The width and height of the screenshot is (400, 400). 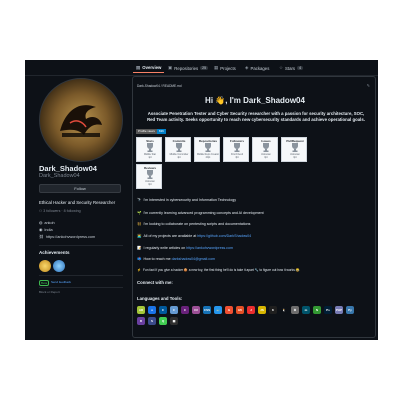 I want to click on trophy-card: Repositories Middle Repo Creator 20pt, so click(x=207, y=149).